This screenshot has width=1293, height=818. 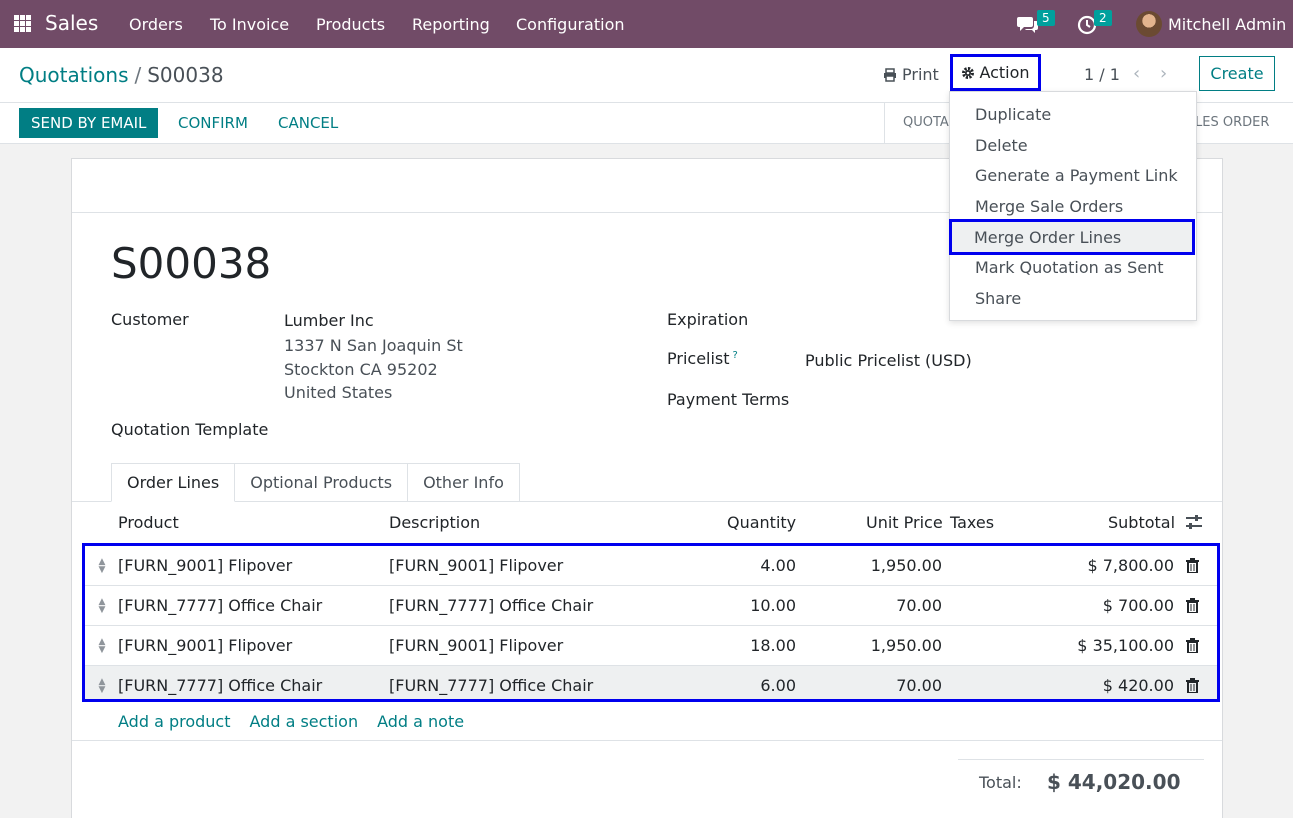 I want to click on row-quantity: 4.00, so click(x=746, y=565).